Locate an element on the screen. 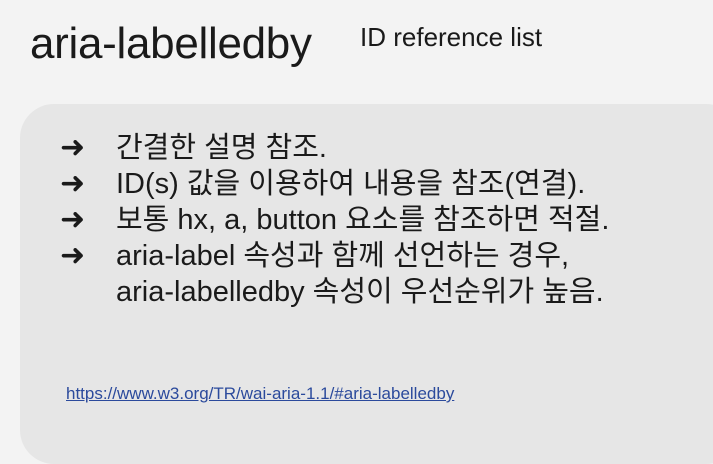 The height and width of the screenshot is (464, 713). list-item-text: 보통 hx, a, button 요소를 참조하면 적절. is located at coordinates (363, 220).